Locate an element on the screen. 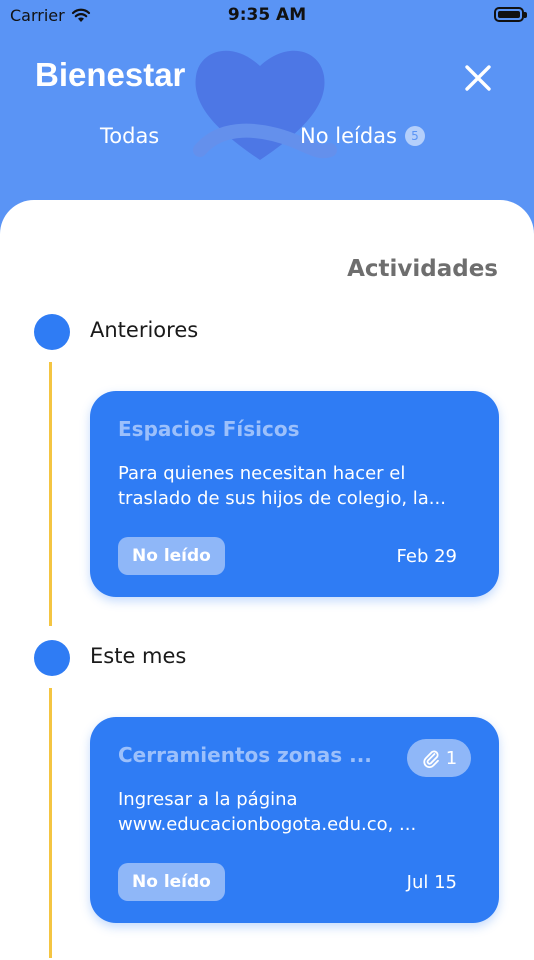 The image size is (534, 960). group-label: Anteriores is located at coordinates (144, 330).